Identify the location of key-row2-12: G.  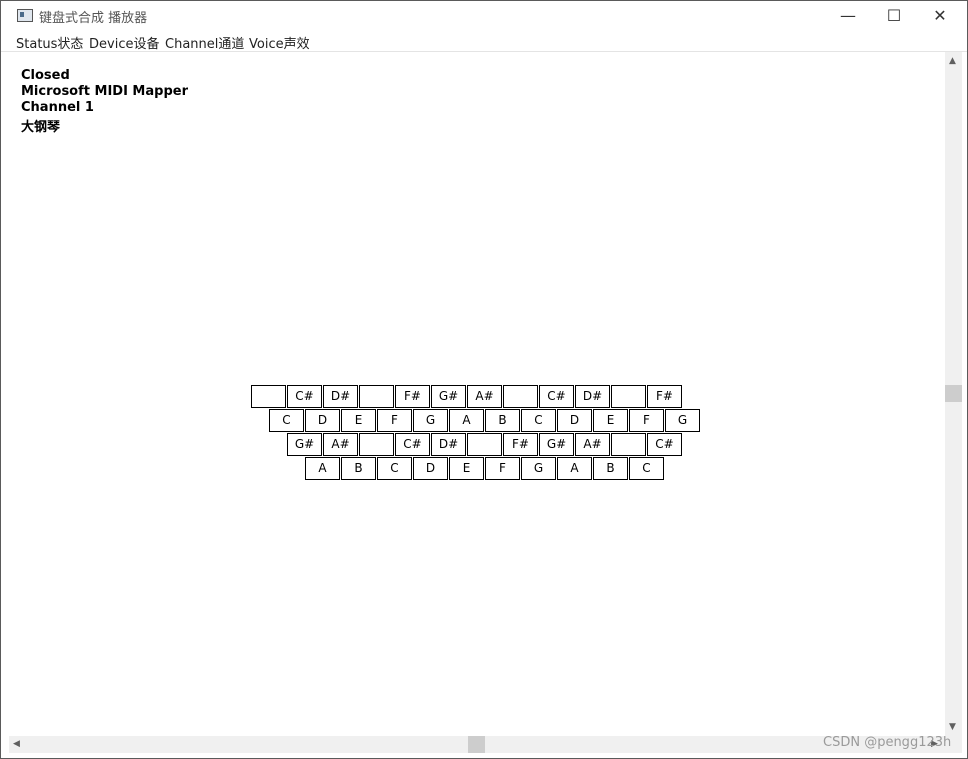
(682, 420).